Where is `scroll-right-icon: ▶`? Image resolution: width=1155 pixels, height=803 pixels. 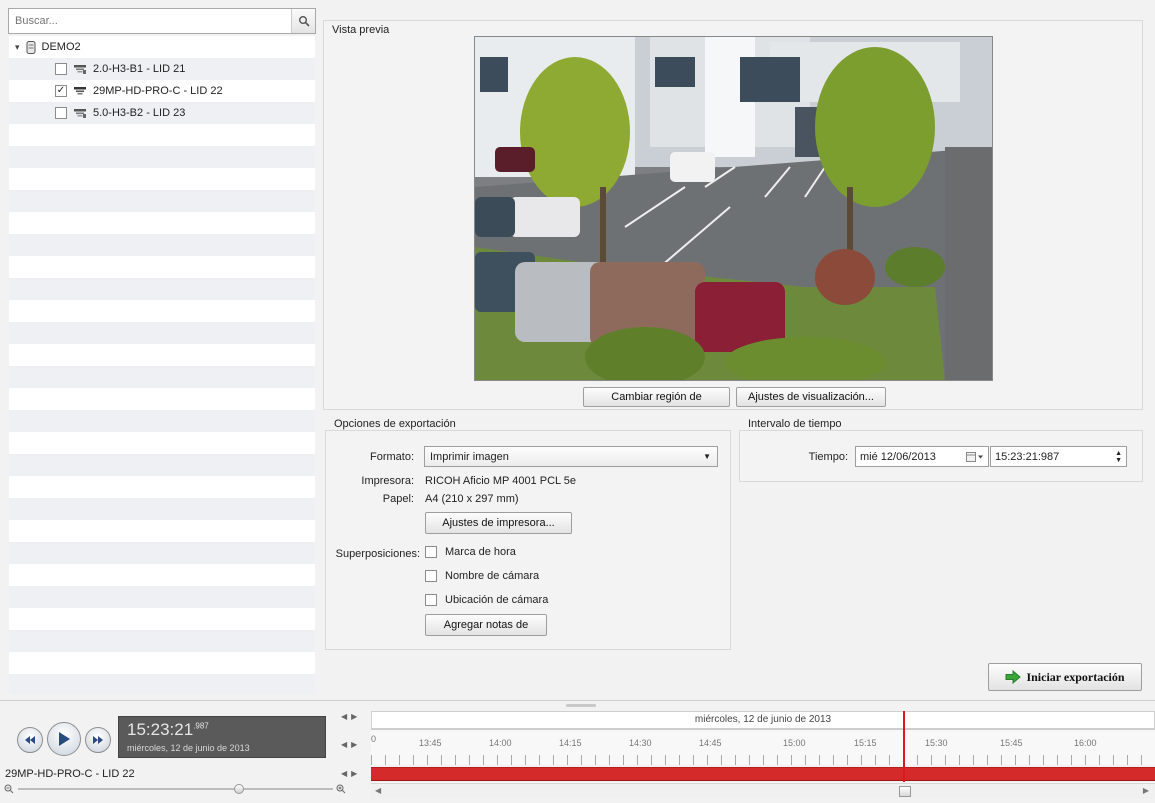
scroll-right-icon: ▶ is located at coordinates (1146, 790).